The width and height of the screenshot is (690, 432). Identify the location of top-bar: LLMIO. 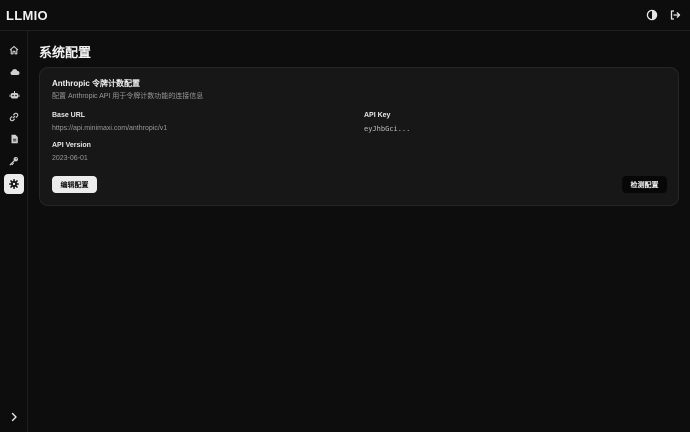
(345, 15).